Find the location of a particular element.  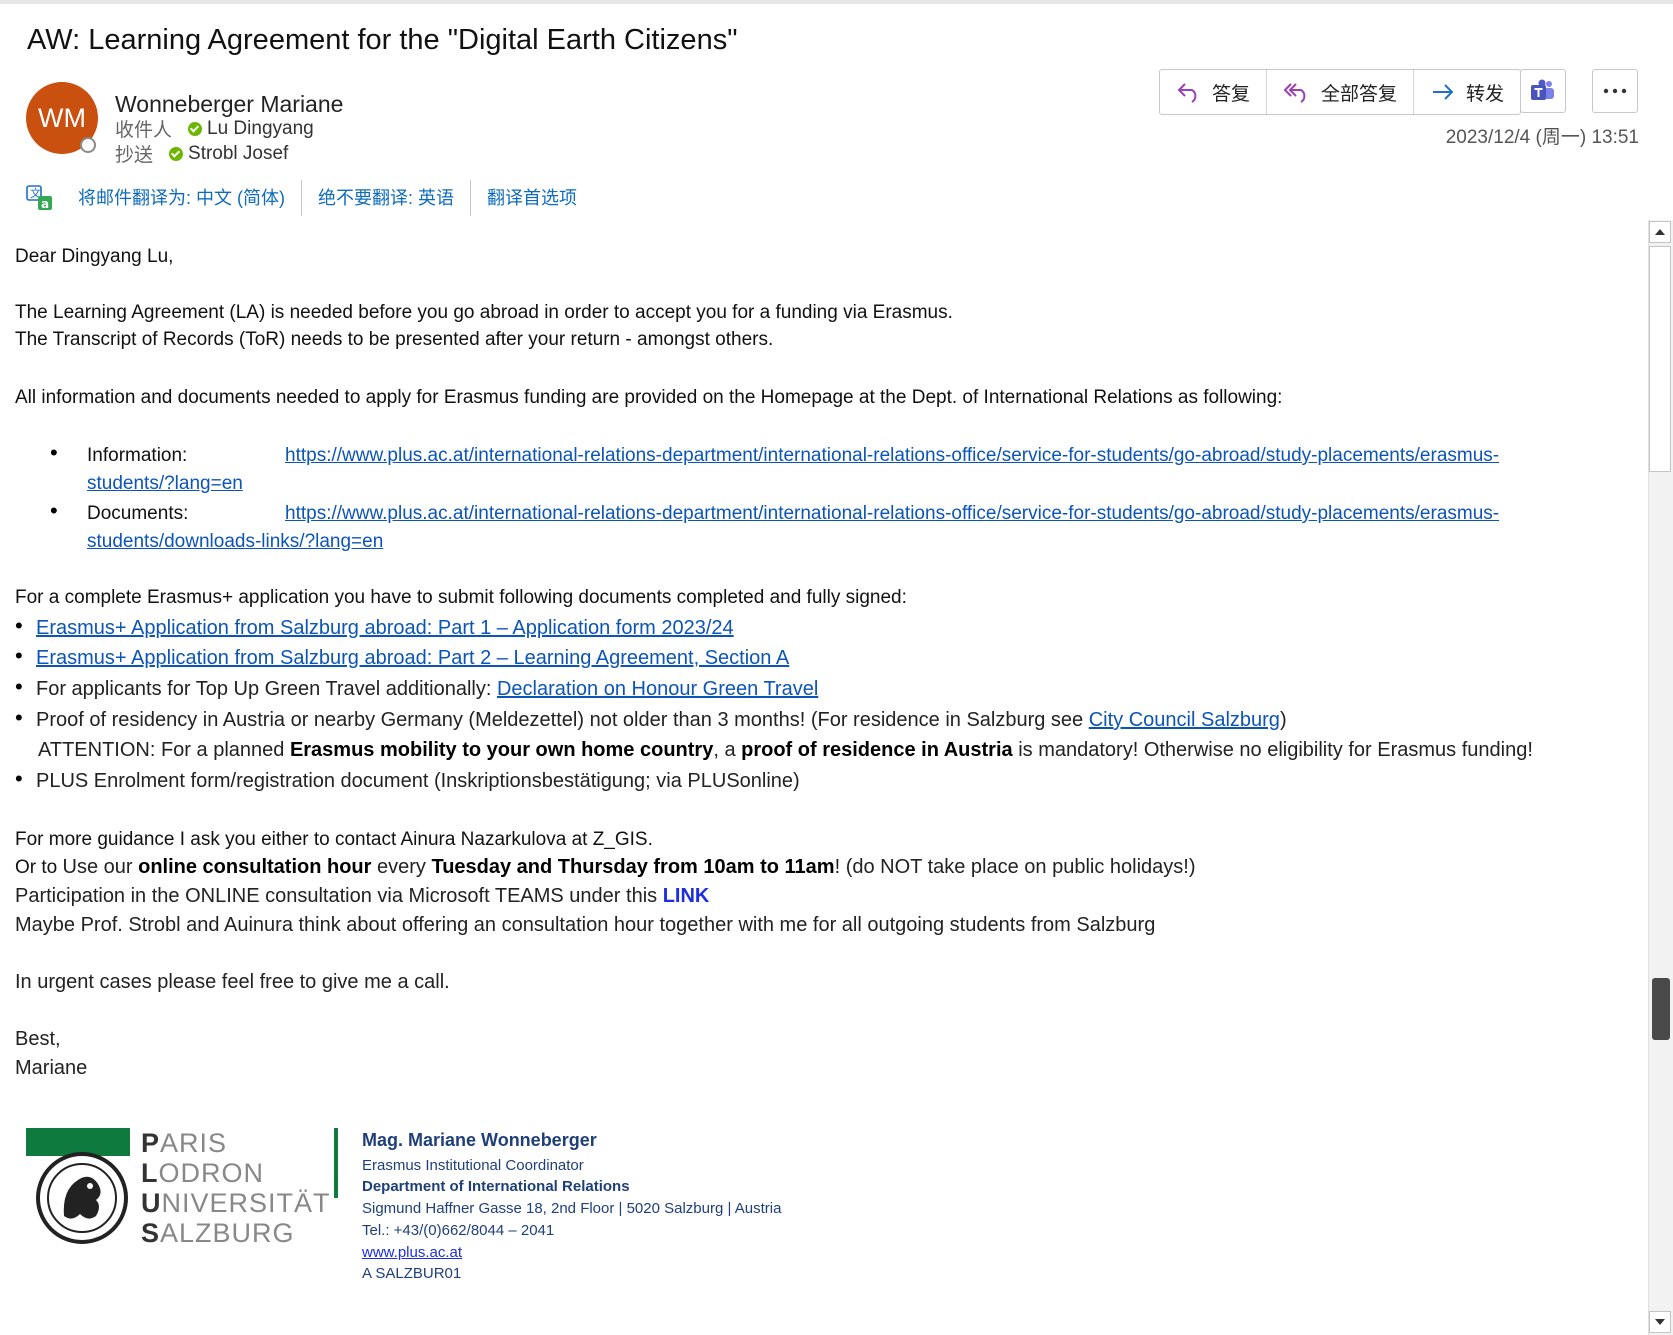

info-label: Information: is located at coordinates (137, 455).